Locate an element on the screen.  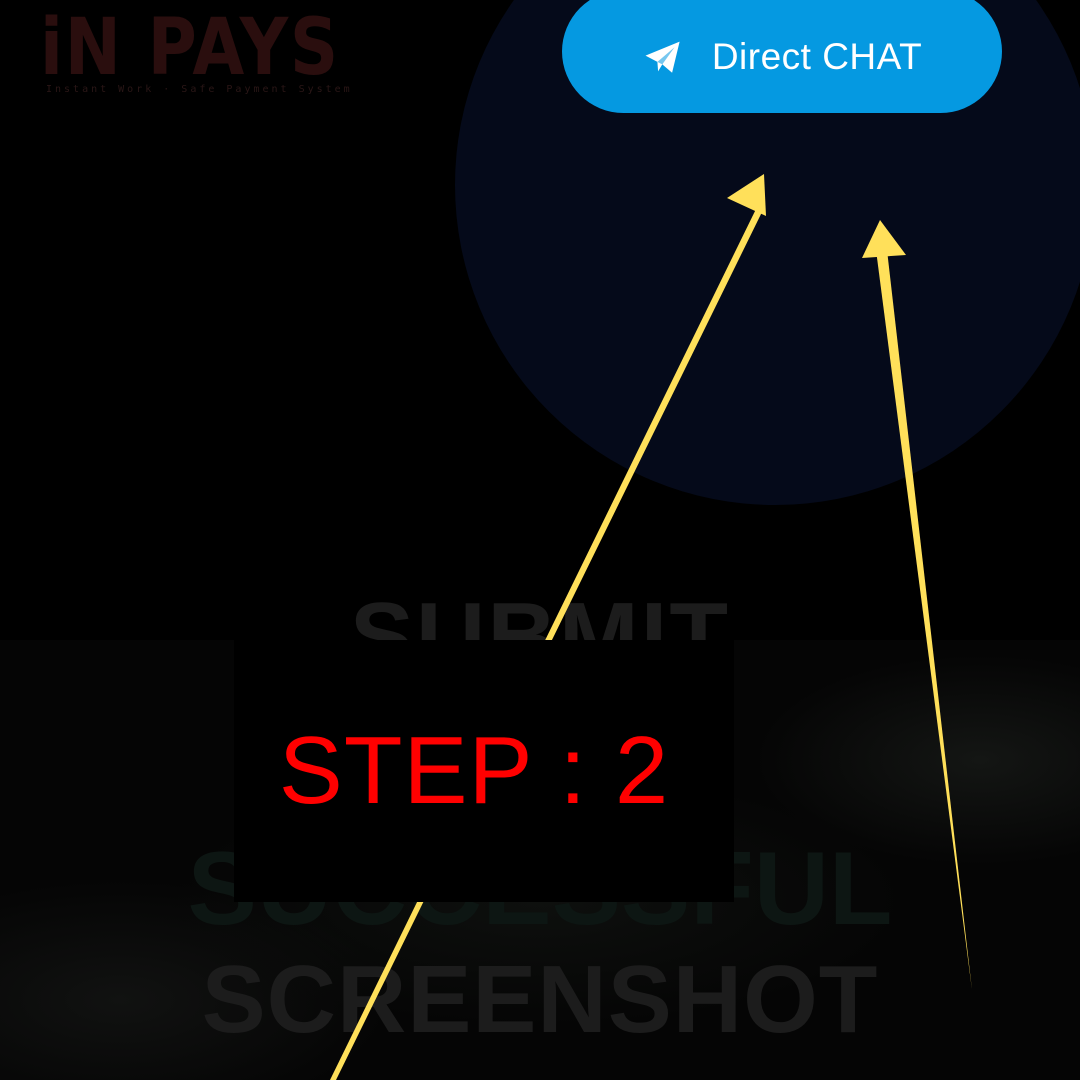
step-label-box: STEP : 2 is located at coordinates (484, 771).